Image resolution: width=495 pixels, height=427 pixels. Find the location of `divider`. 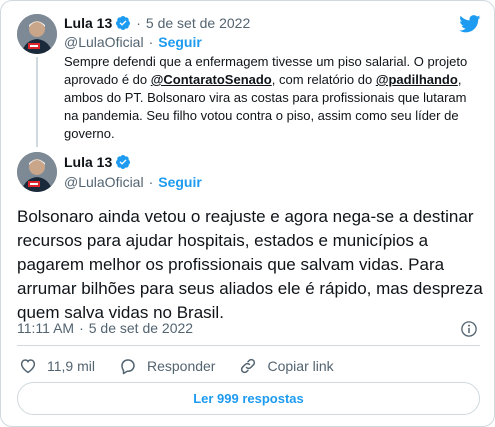

divider is located at coordinates (248, 345).